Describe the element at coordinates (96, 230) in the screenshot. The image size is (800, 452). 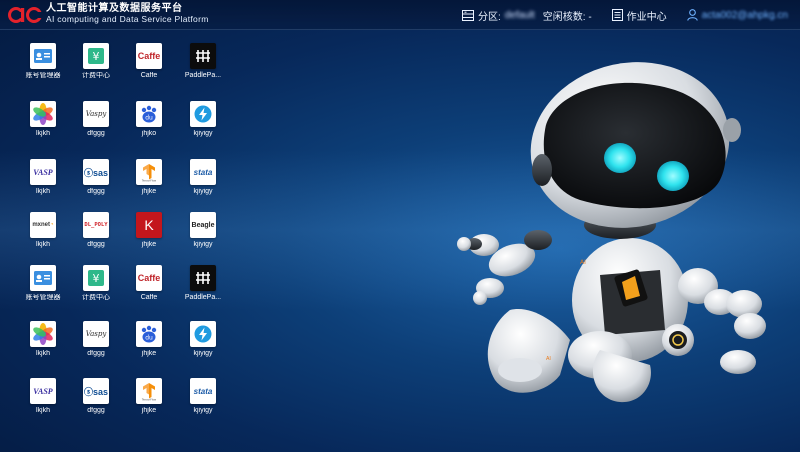
I see `app-launcher-dlpoly: DL_POLY dfggg` at that location.